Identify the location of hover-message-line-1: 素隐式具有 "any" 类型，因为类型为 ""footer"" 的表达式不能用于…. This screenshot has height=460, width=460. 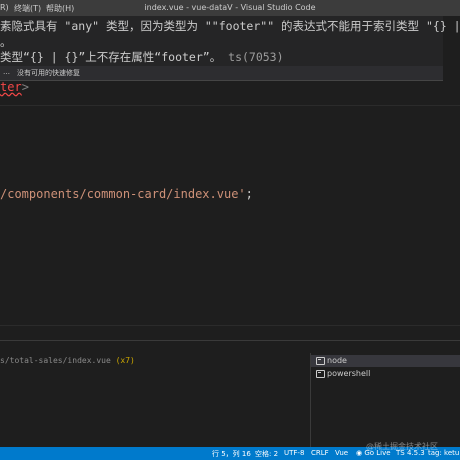
(230, 26).